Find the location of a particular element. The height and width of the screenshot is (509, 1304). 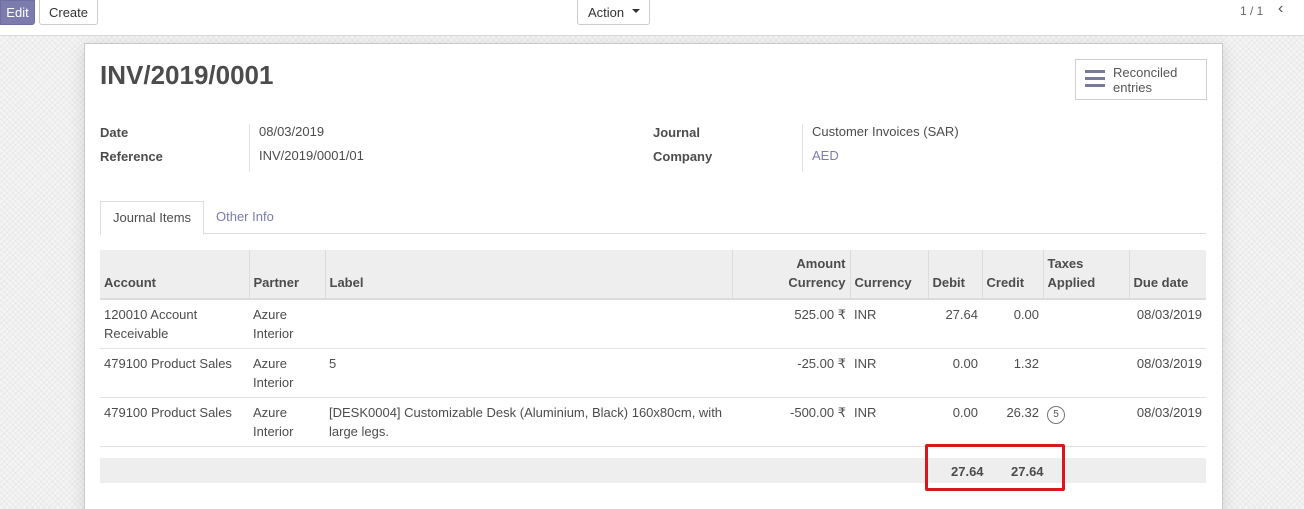

reconciled-entries-label: Reconciled entries is located at coordinates (1145, 80).